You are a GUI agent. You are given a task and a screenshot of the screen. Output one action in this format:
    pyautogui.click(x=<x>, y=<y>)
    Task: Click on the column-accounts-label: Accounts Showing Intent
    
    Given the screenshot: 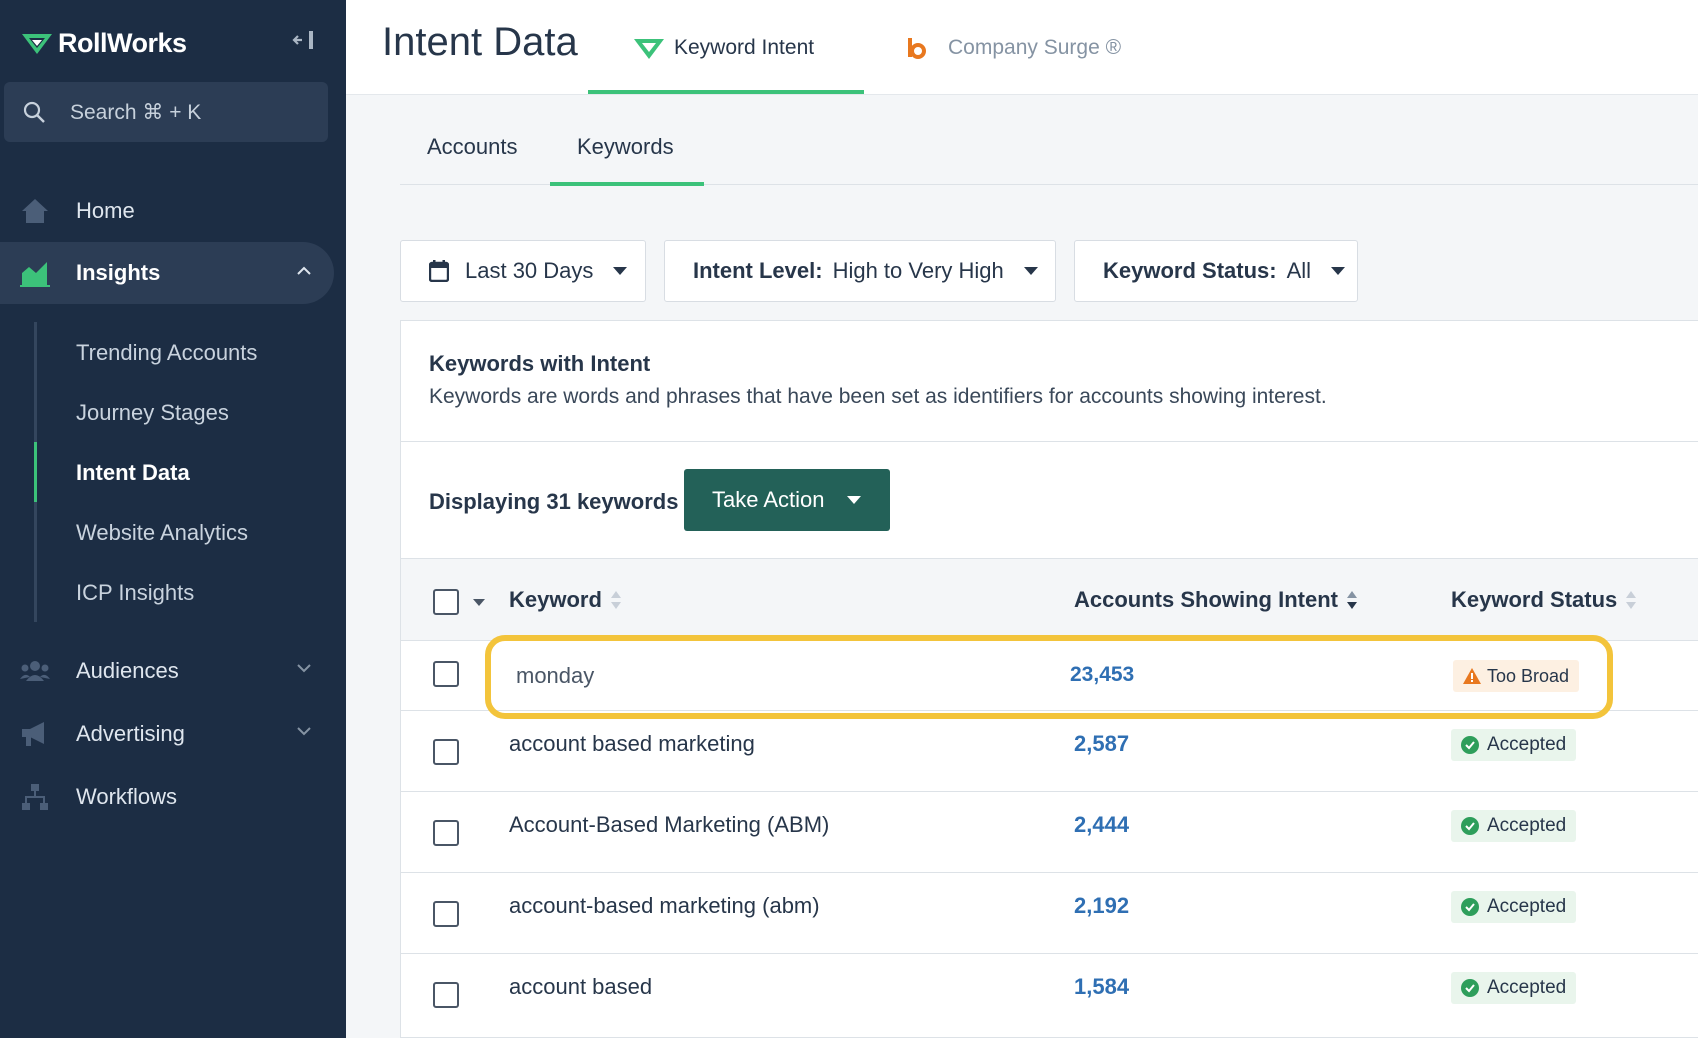 What is the action you would take?
    pyautogui.click(x=1206, y=599)
    